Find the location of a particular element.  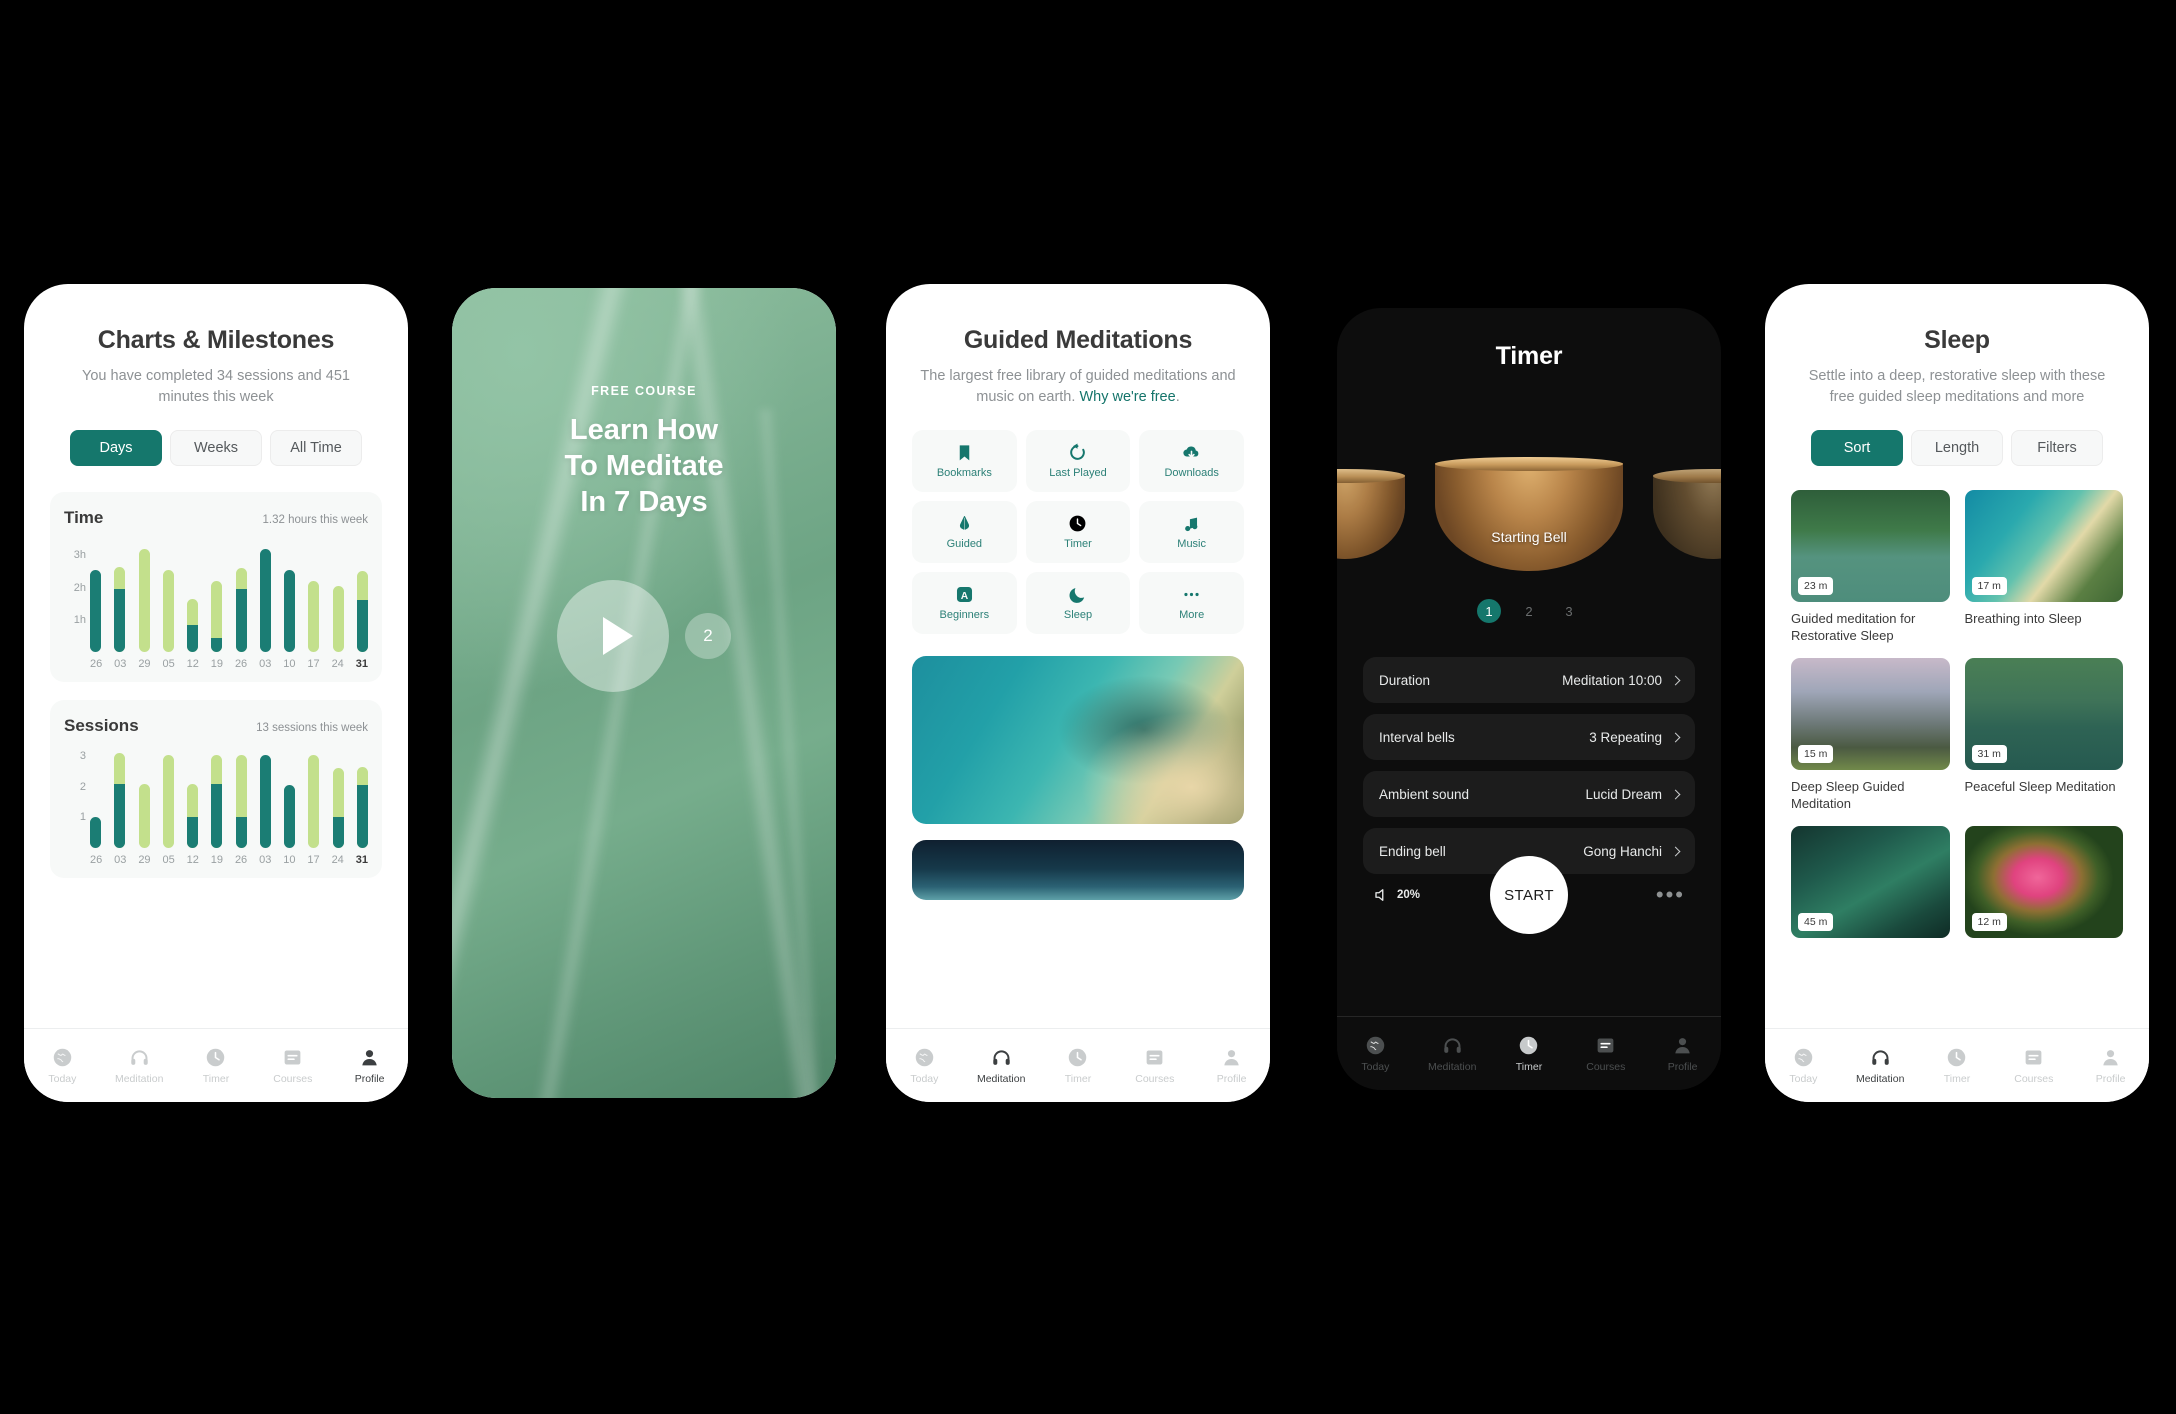

bowl-current: Starting Bell is located at coordinates (1529, 514).